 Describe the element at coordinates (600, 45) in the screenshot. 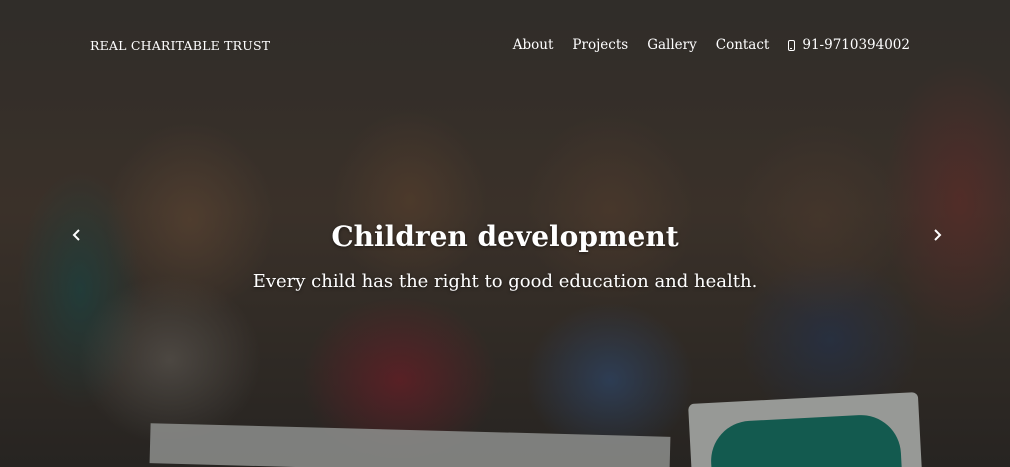

I see `nav-link-projects: Projects` at that location.